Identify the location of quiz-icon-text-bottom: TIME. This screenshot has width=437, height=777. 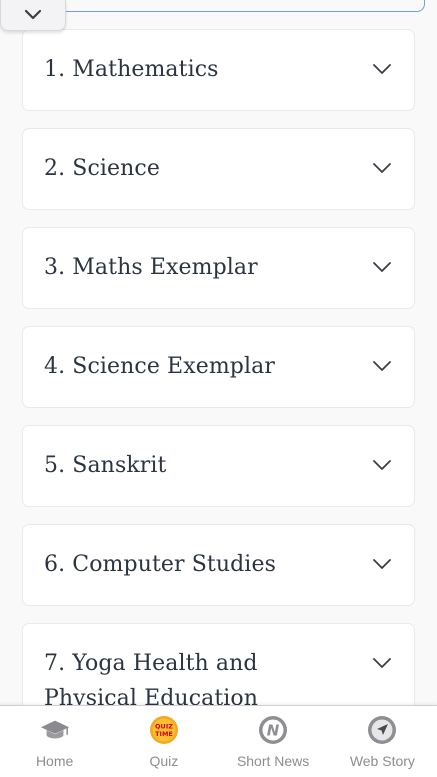
(164, 734).